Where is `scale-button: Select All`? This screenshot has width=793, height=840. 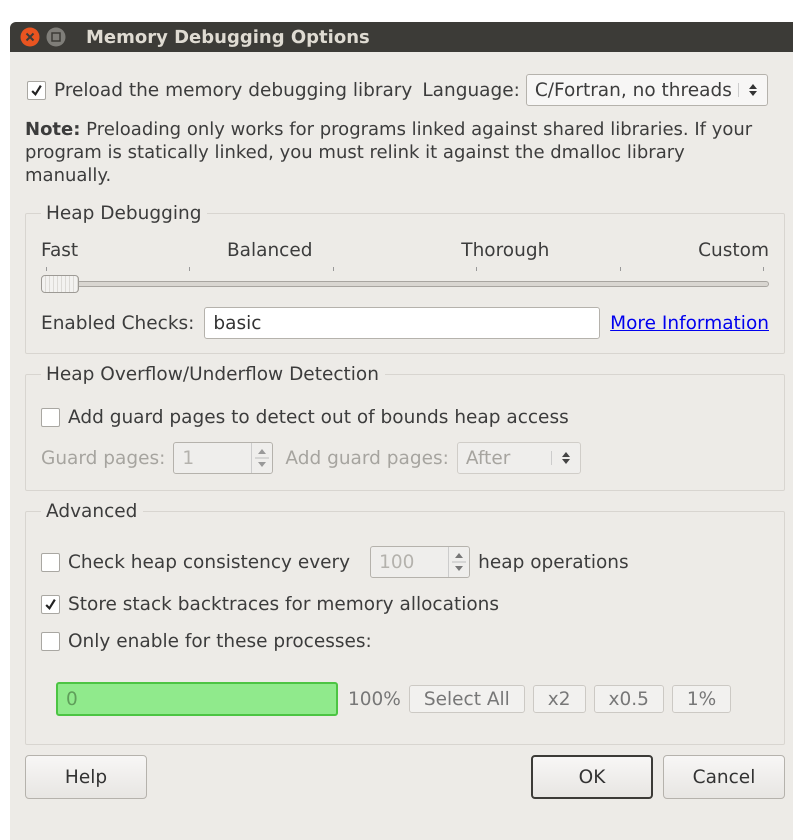
scale-button: Select All is located at coordinates (466, 699).